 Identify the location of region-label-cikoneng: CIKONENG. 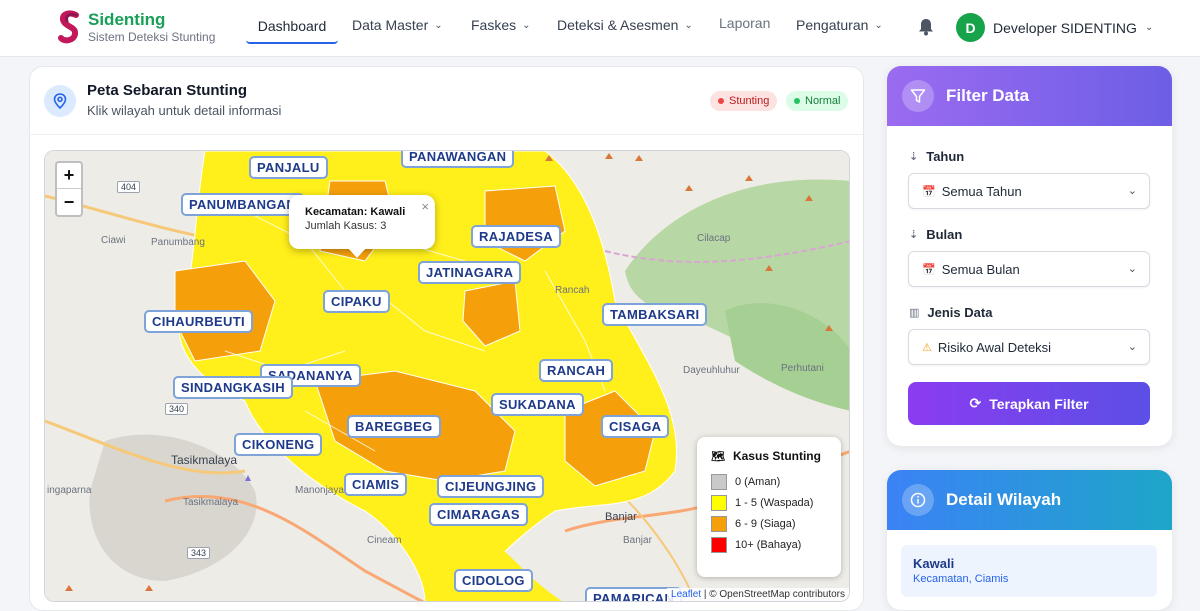
(278, 444).